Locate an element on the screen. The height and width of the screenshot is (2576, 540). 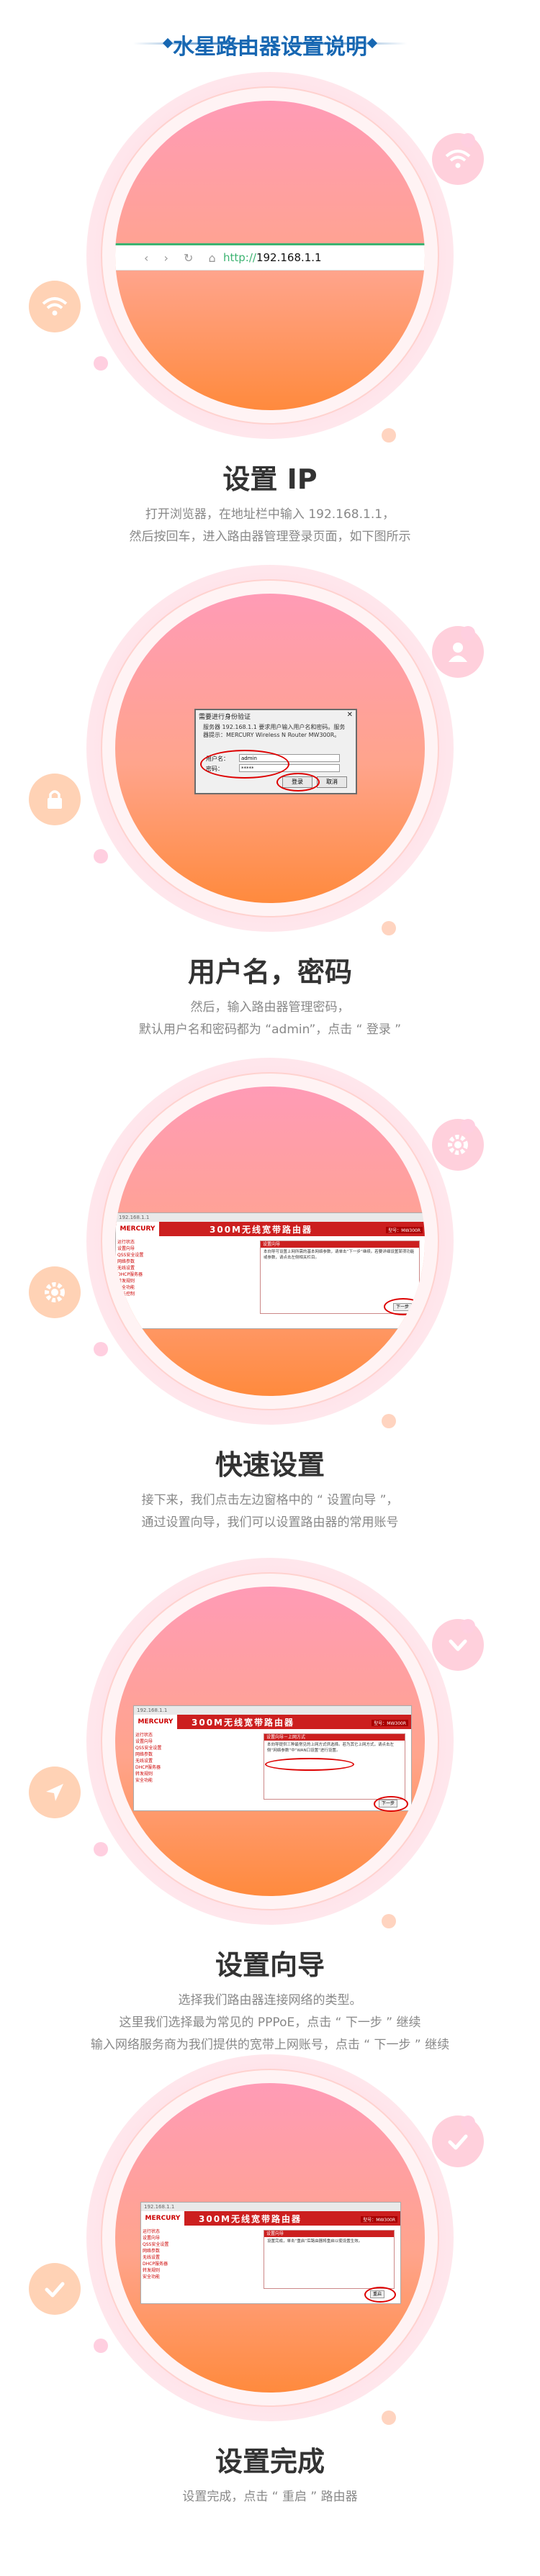
browser-url: http://192.168.1.1 is located at coordinates (272, 257).